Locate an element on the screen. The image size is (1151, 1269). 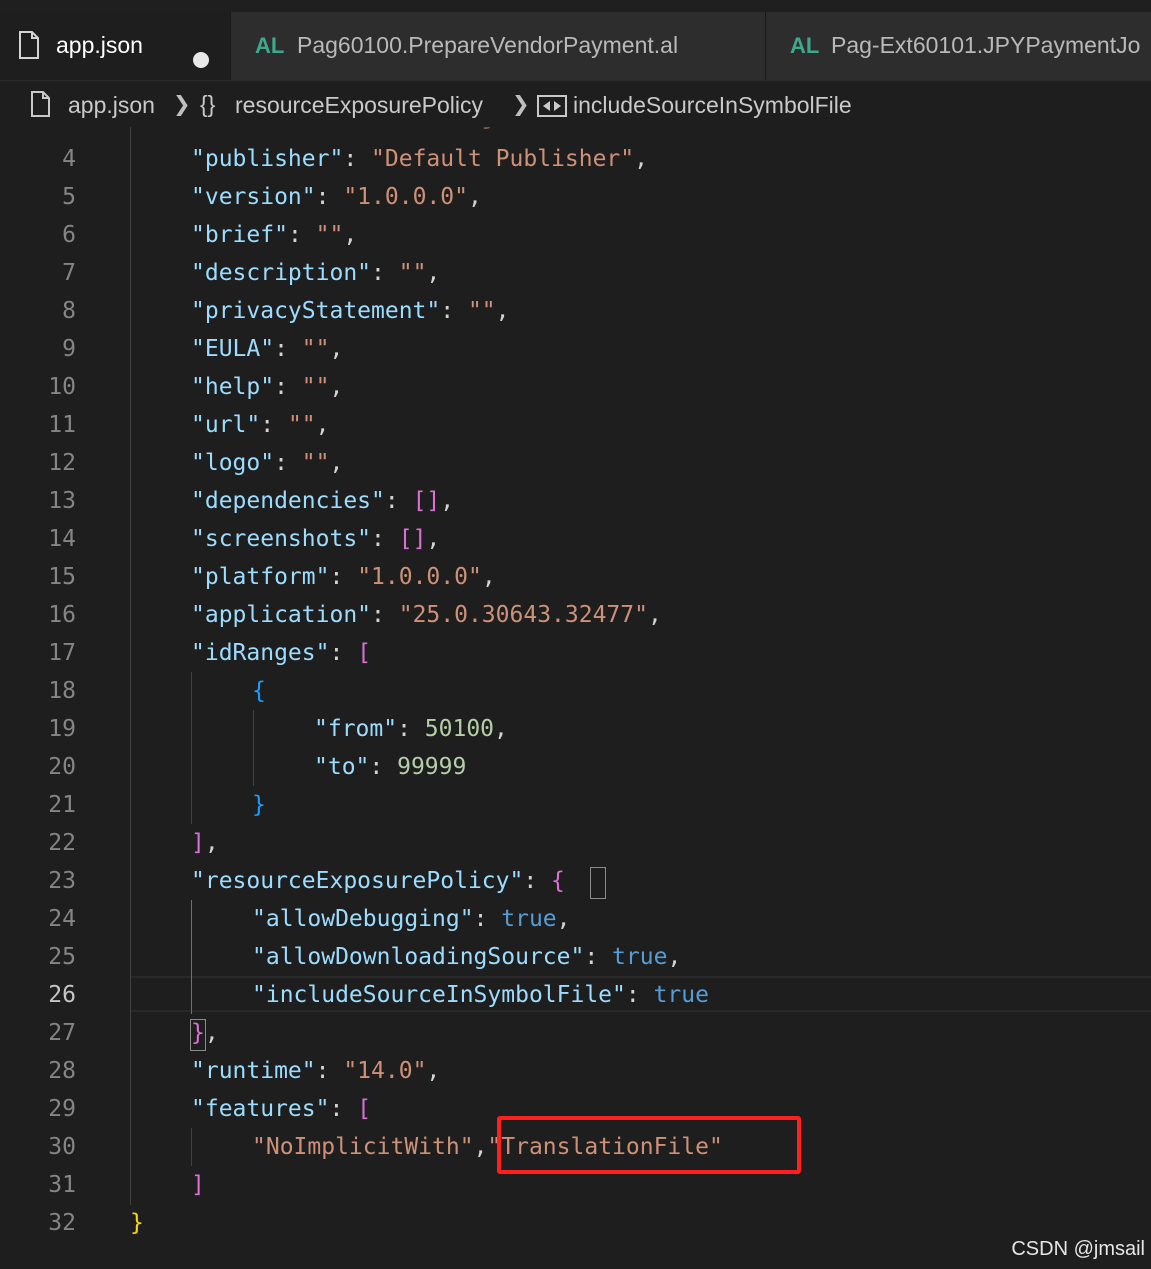
code-line: 4 "publisher": "Default Publisher", is located at coordinates (575, 160).